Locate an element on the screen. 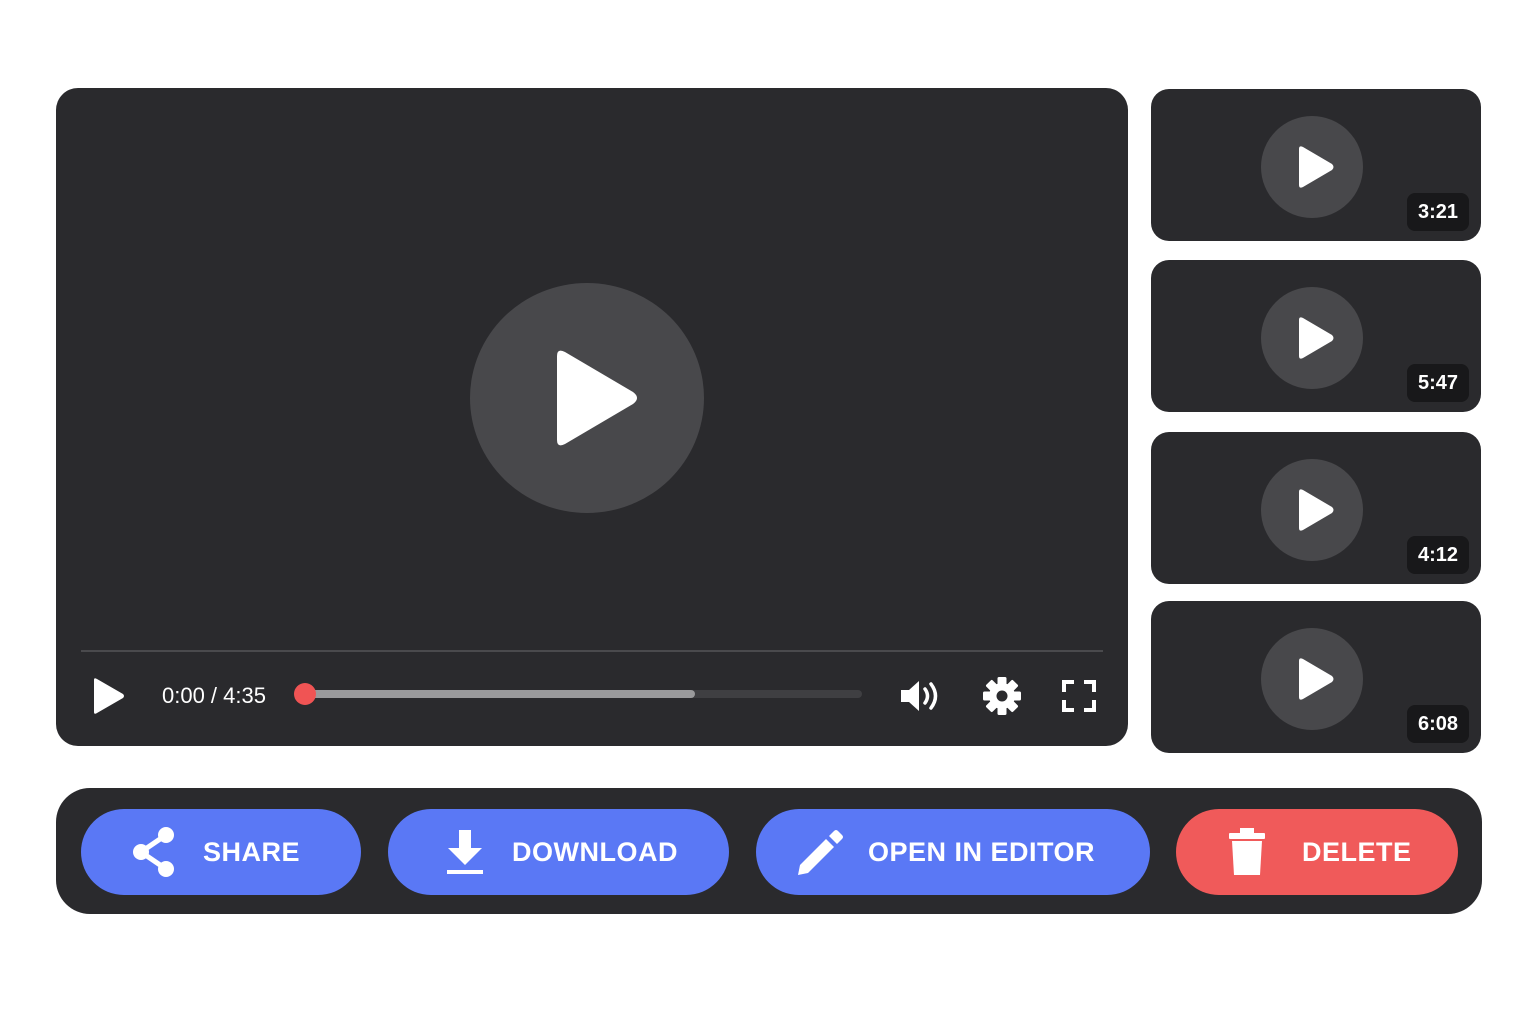  playhead-handle is located at coordinates (305, 694).